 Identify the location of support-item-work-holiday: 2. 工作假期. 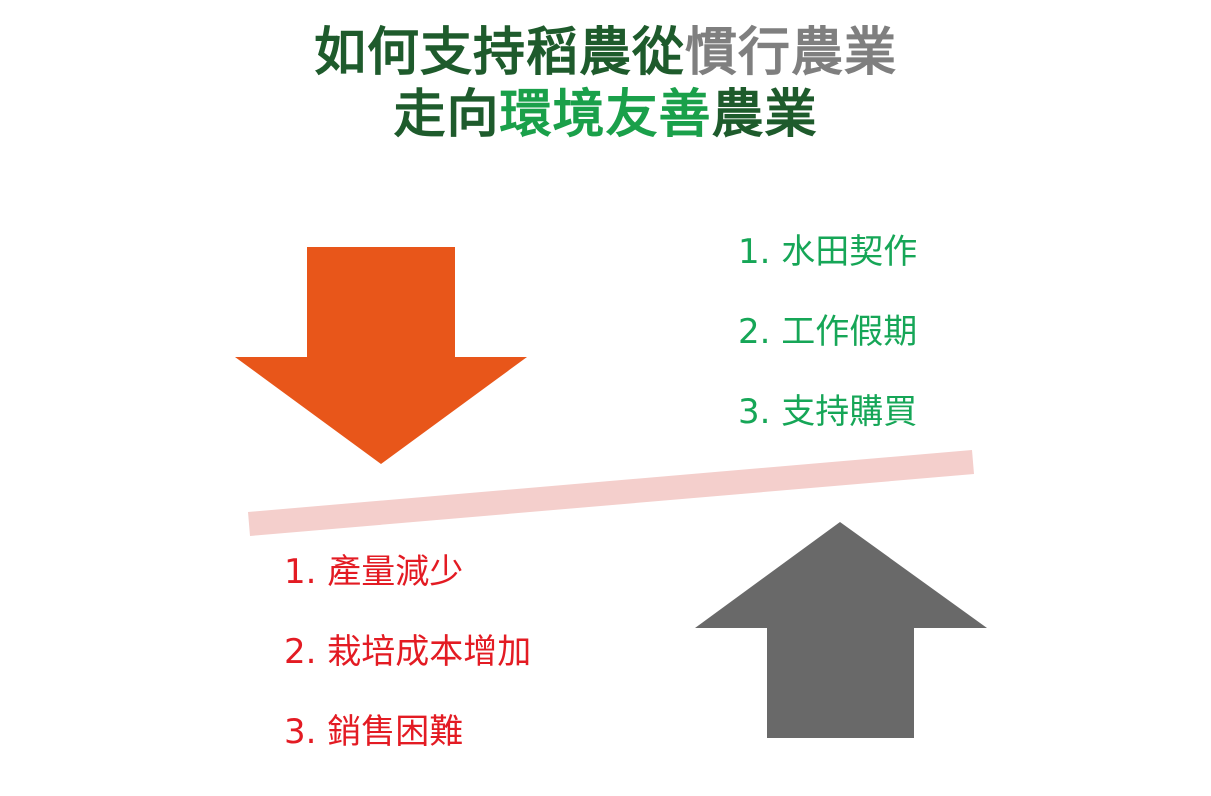
(828, 332).